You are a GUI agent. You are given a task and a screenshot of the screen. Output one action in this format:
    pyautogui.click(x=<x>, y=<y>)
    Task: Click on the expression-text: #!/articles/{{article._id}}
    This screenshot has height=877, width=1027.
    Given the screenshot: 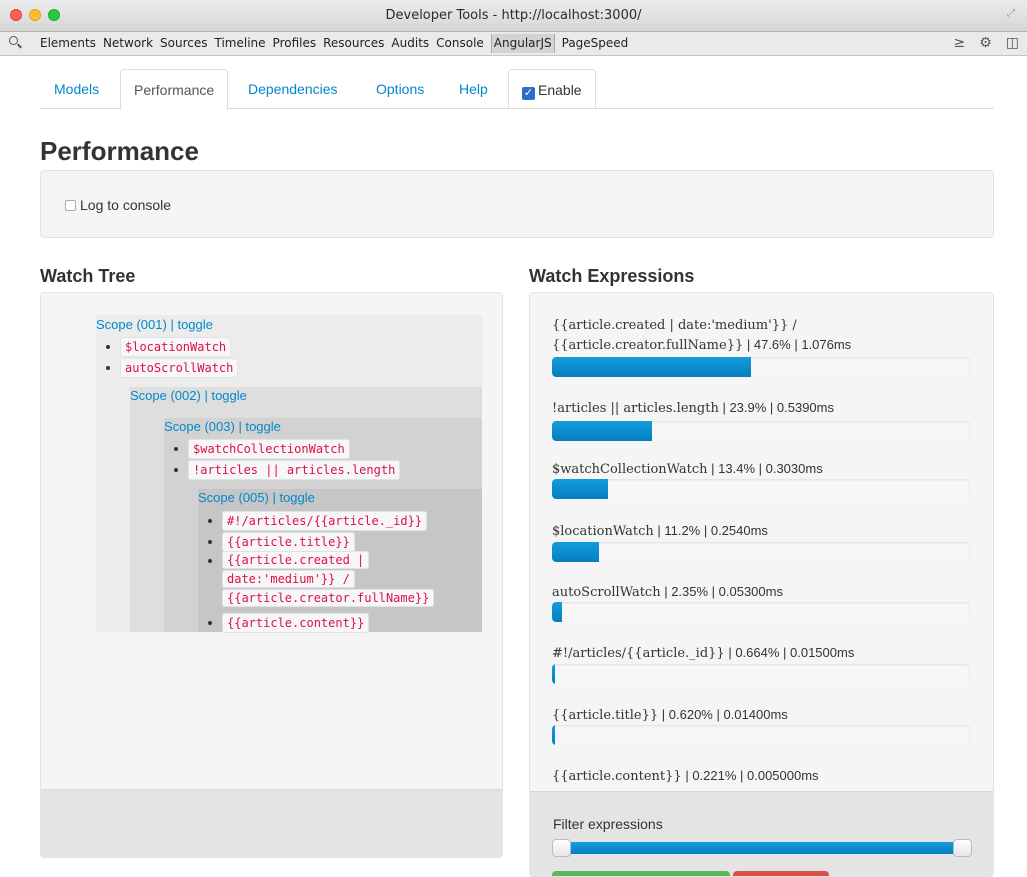 What is the action you would take?
    pyautogui.click(x=638, y=653)
    